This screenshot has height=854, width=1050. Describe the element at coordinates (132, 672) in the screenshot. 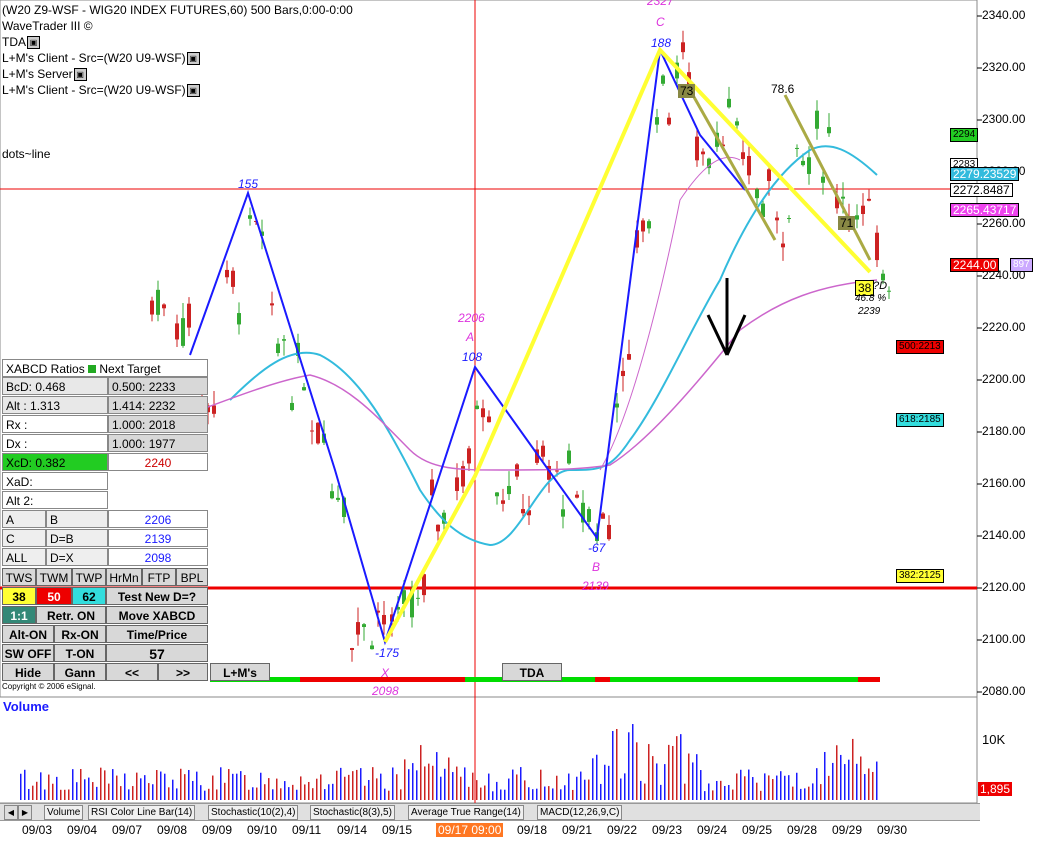

I see `prev-button: <<` at that location.